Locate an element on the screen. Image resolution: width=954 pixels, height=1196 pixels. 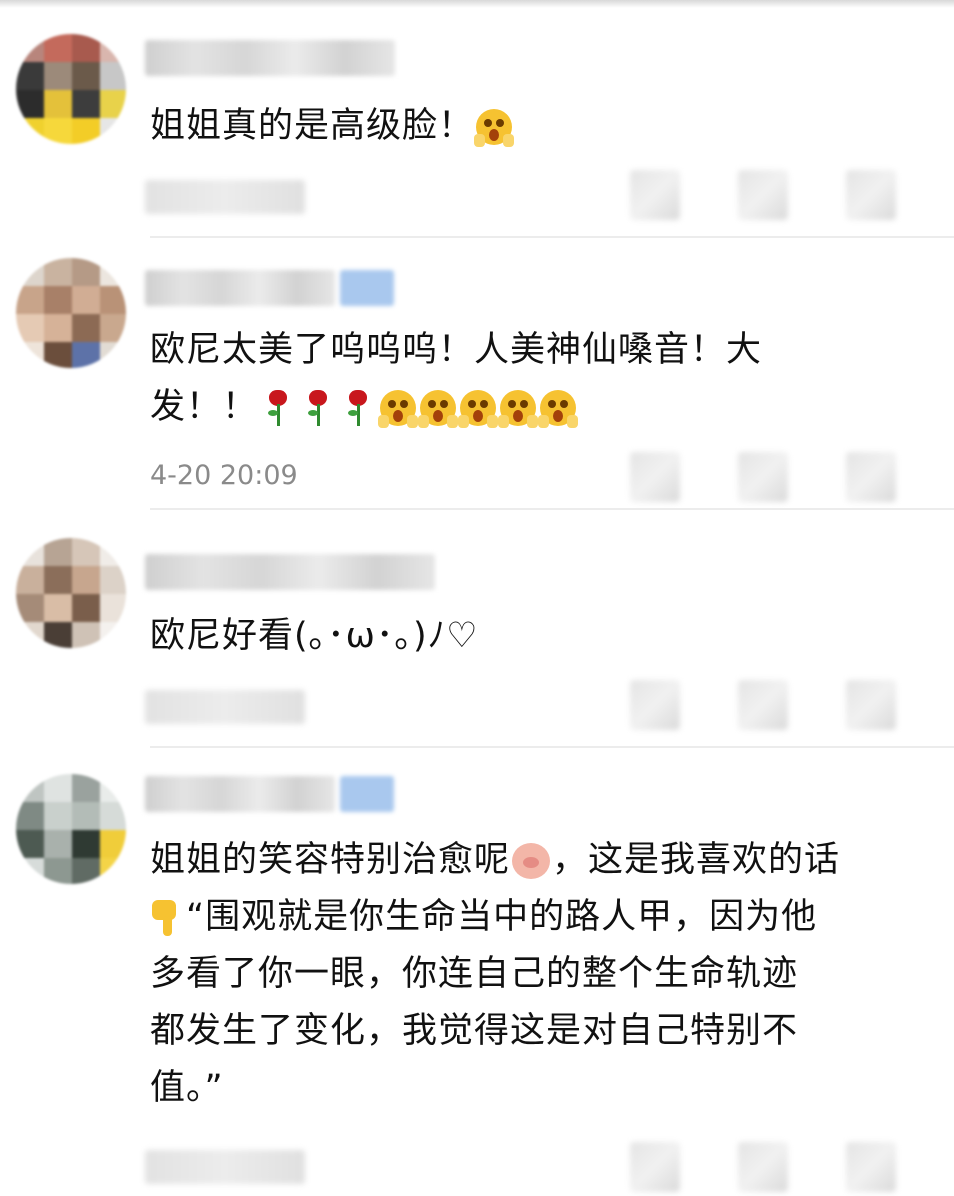
comment-text-line2: 发！！ is located at coordinates (204, 407).